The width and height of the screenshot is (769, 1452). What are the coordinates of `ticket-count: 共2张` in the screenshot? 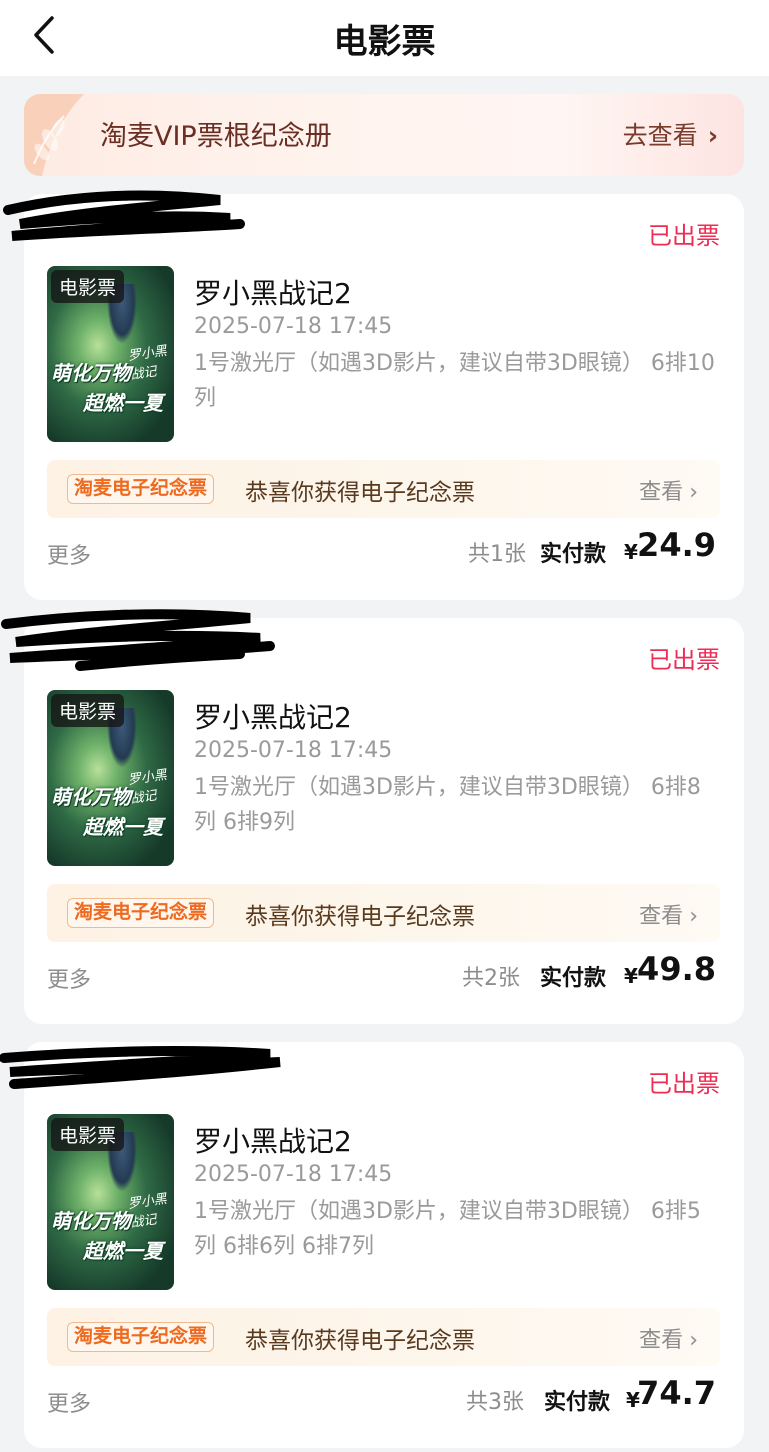 It's located at (491, 978).